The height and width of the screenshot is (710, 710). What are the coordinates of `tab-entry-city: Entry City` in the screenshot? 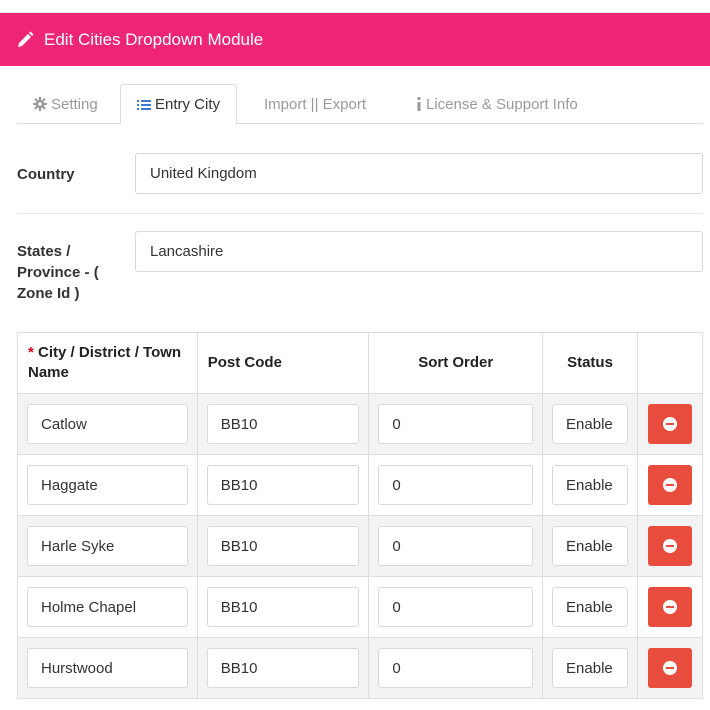 It's located at (179, 104).